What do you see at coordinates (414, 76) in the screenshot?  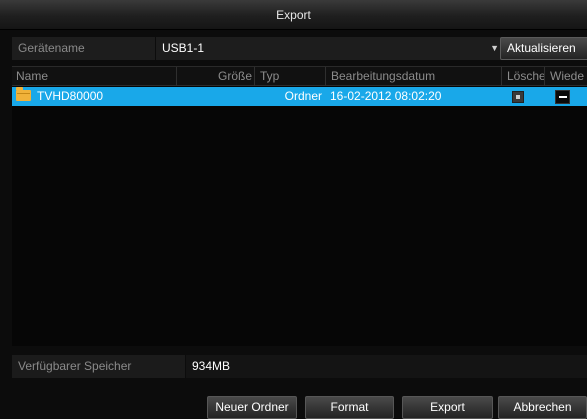 I see `column-header-date: Bearbeitungsdatum` at bounding box center [414, 76].